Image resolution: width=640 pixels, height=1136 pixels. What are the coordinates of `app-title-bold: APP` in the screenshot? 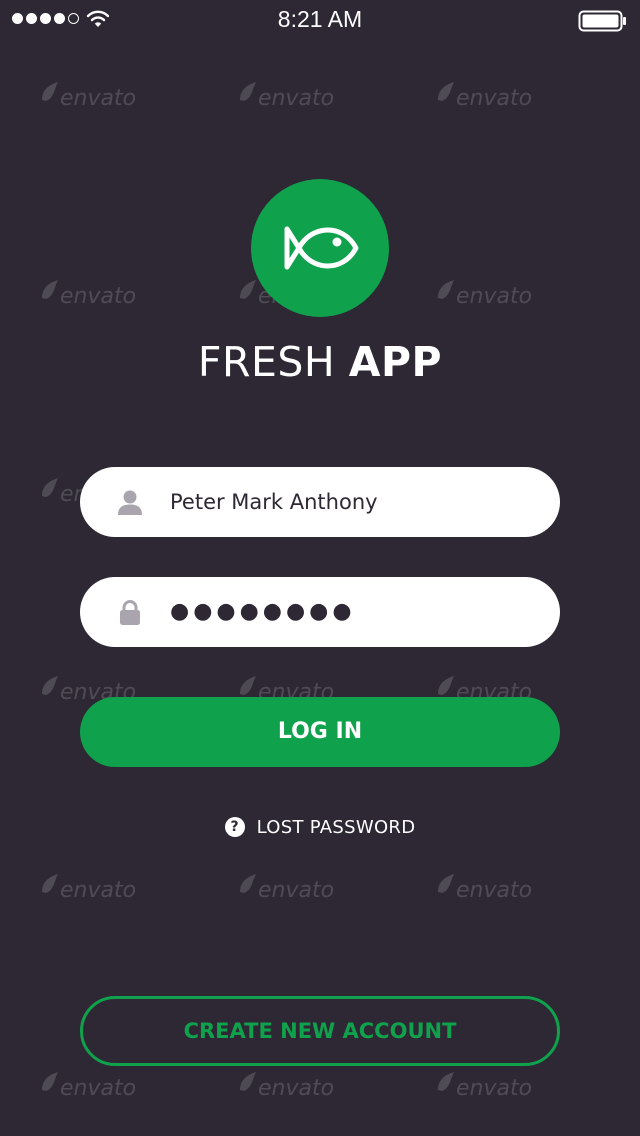 It's located at (395, 362).